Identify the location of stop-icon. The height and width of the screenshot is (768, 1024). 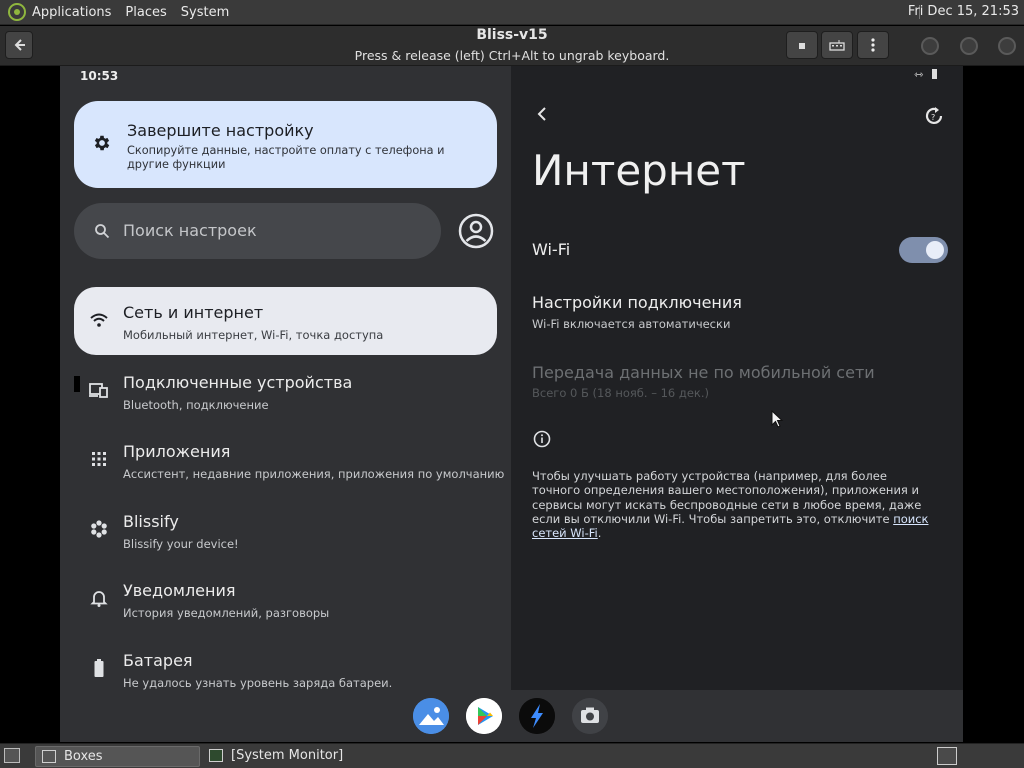
(802, 46).